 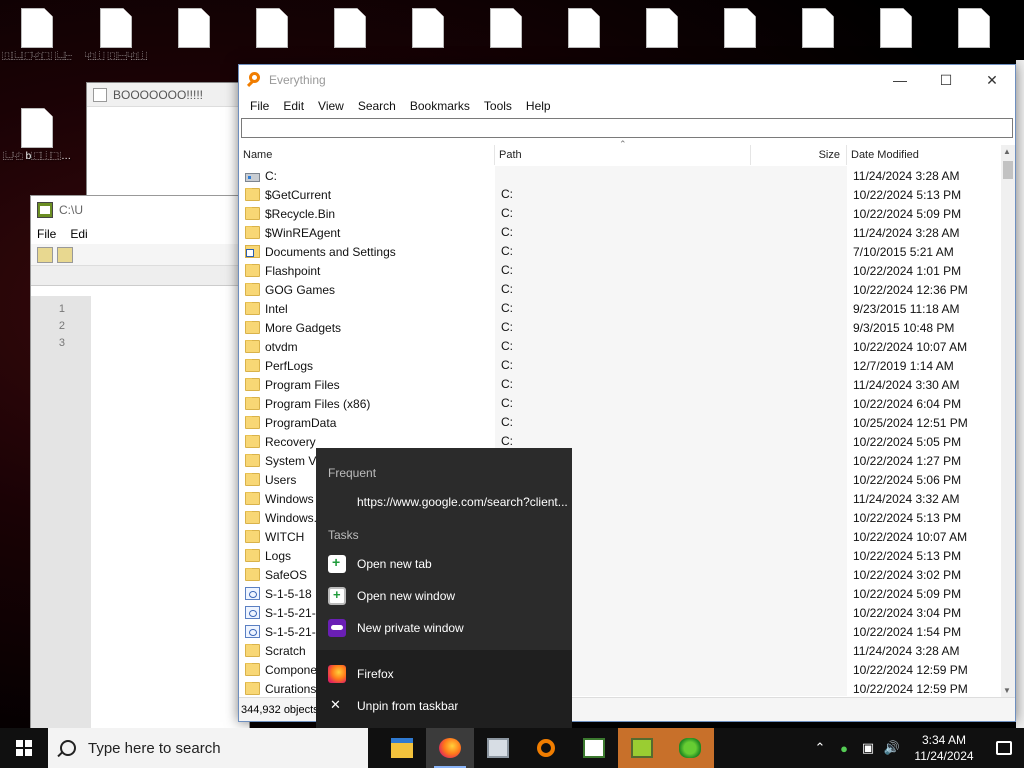 What do you see at coordinates (627, 128) in the screenshot?
I see `search-input` at bounding box center [627, 128].